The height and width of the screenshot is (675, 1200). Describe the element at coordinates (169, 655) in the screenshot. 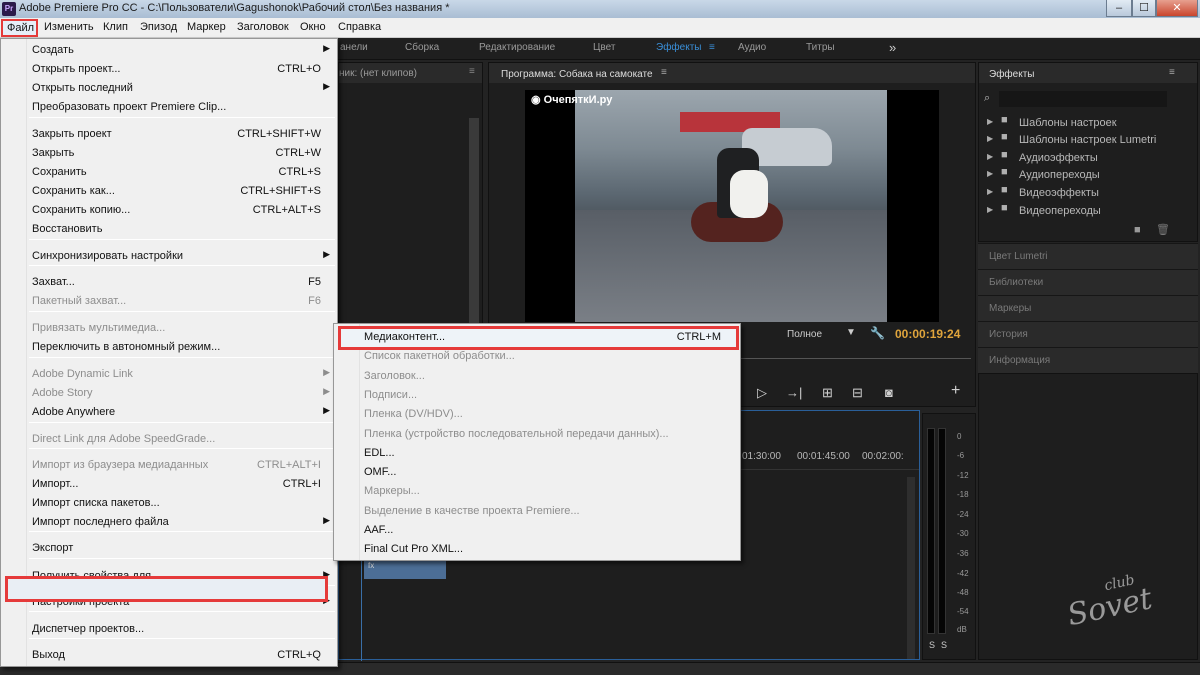

I see `file-menu-item: Выход CTRL+Q` at that location.